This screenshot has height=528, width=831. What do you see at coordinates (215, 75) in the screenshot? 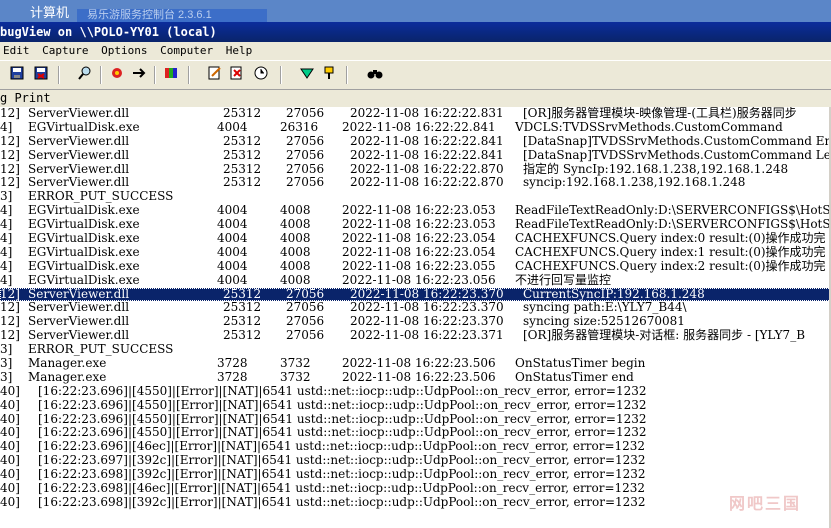
I see `edit-icon` at bounding box center [215, 75].